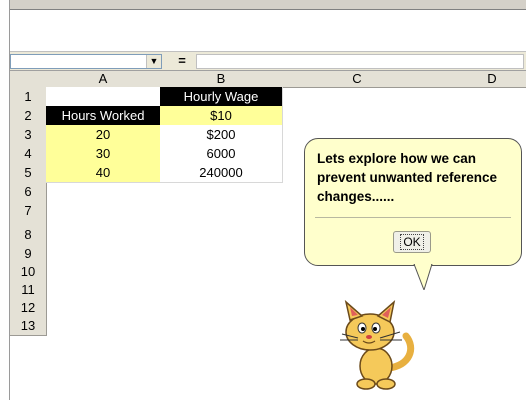 This screenshot has width=526, height=400. Describe the element at coordinates (28, 308) in the screenshot. I see `row-header-12: 12` at that location.